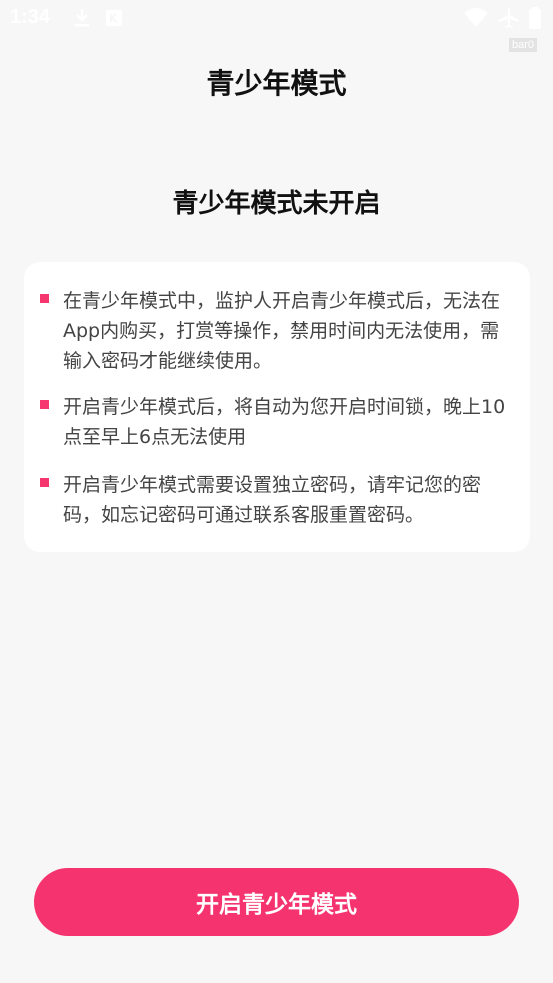 Image resolution: width=553 pixels, height=983 pixels. Describe the element at coordinates (475, 18) in the screenshot. I see `wifi-icon` at that location.